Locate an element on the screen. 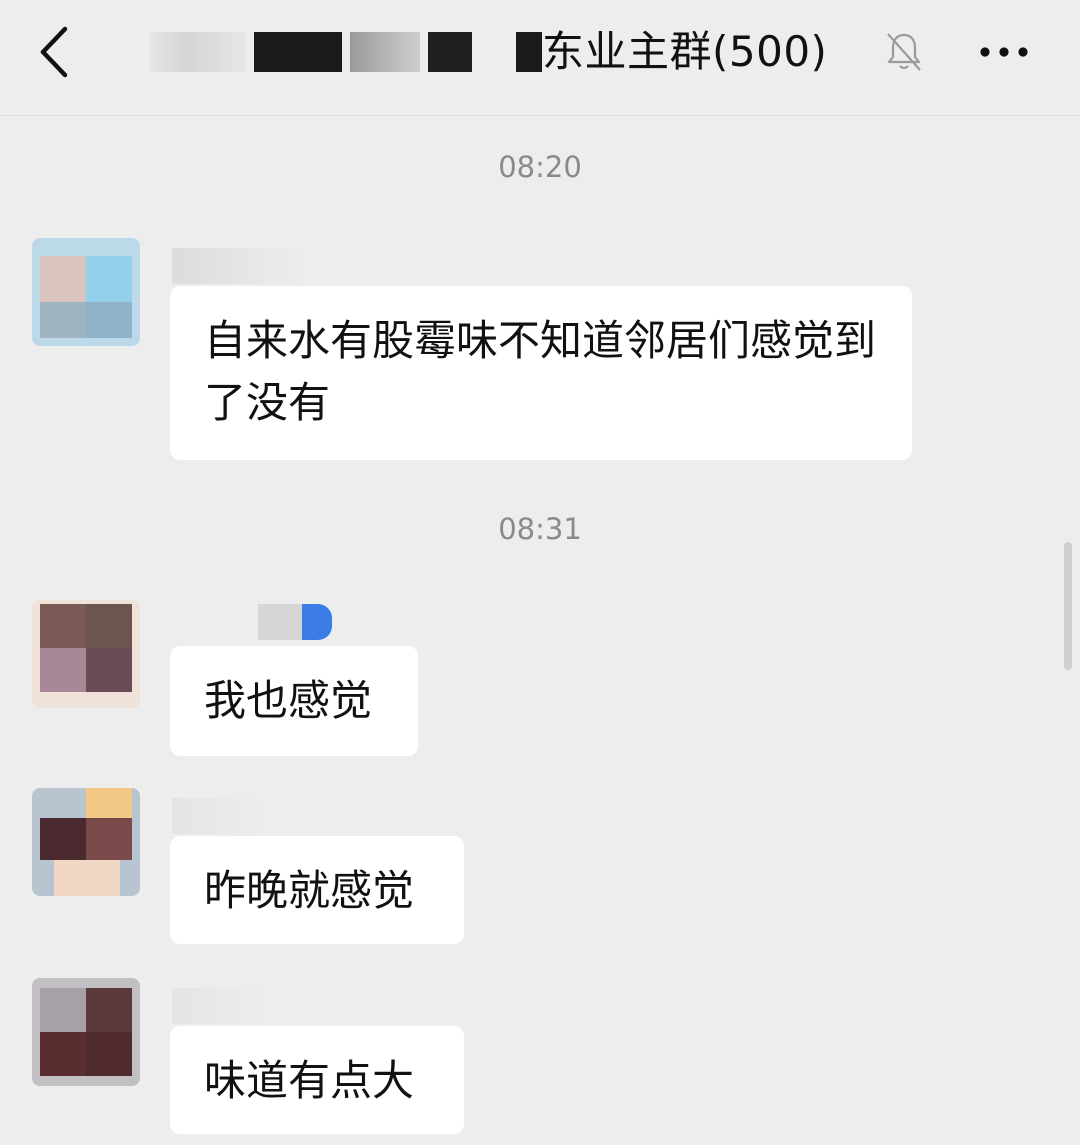  message-bubble: 昨晚就感觉 is located at coordinates (317, 890).